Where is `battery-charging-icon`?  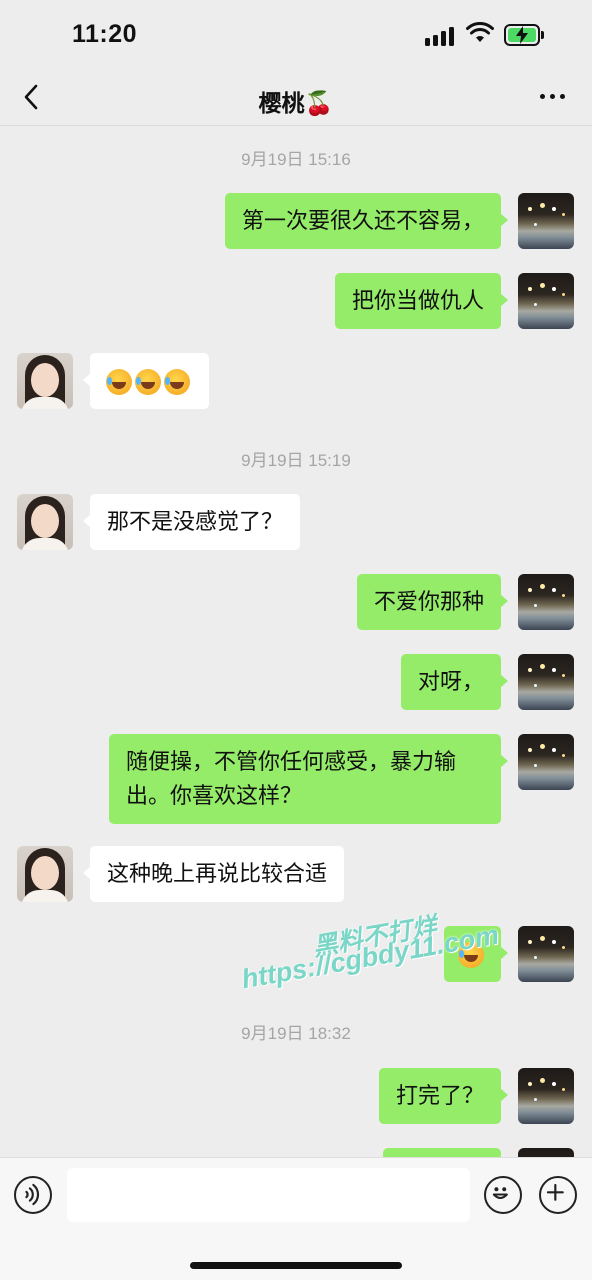
battery-charging-icon is located at coordinates (525, 35).